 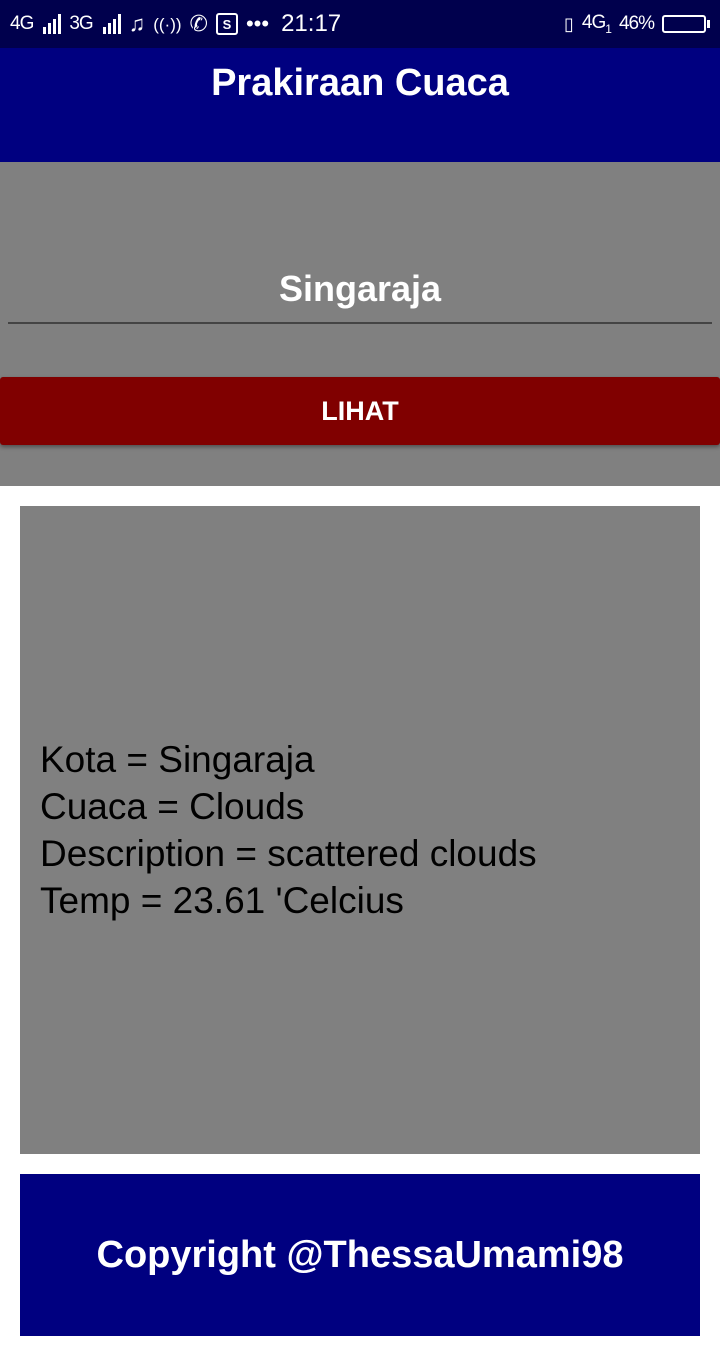 I want to click on vibrate-icon: ▯, so click(x=569, y=23).